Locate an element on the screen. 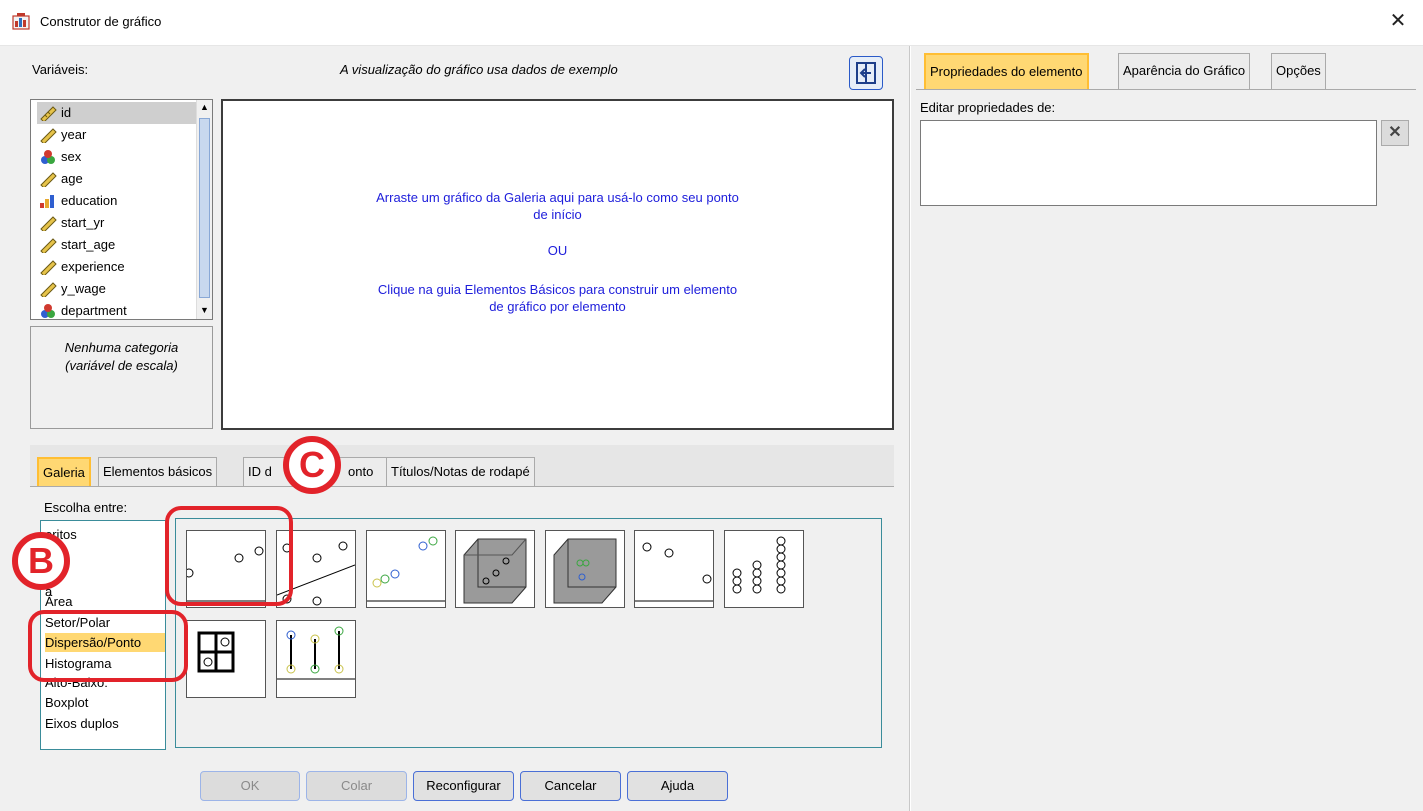  variable-name: start_yr is located at coordinates (83, 222).